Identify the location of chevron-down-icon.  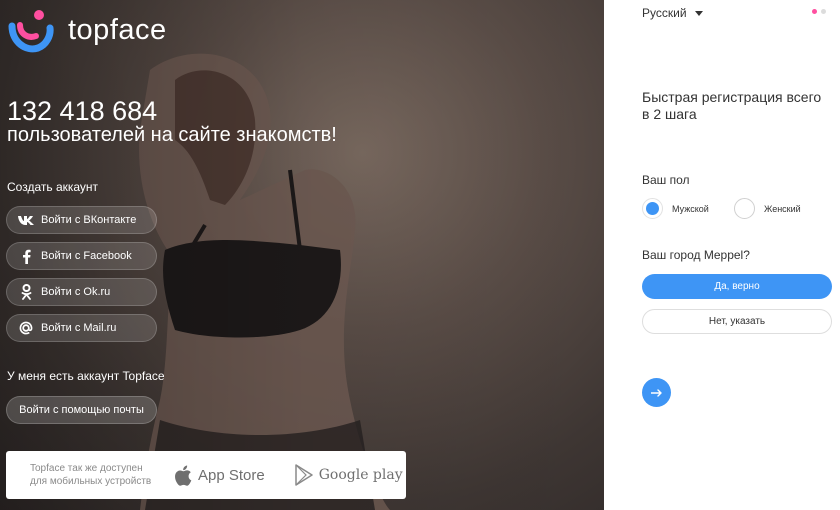
(698, 13).